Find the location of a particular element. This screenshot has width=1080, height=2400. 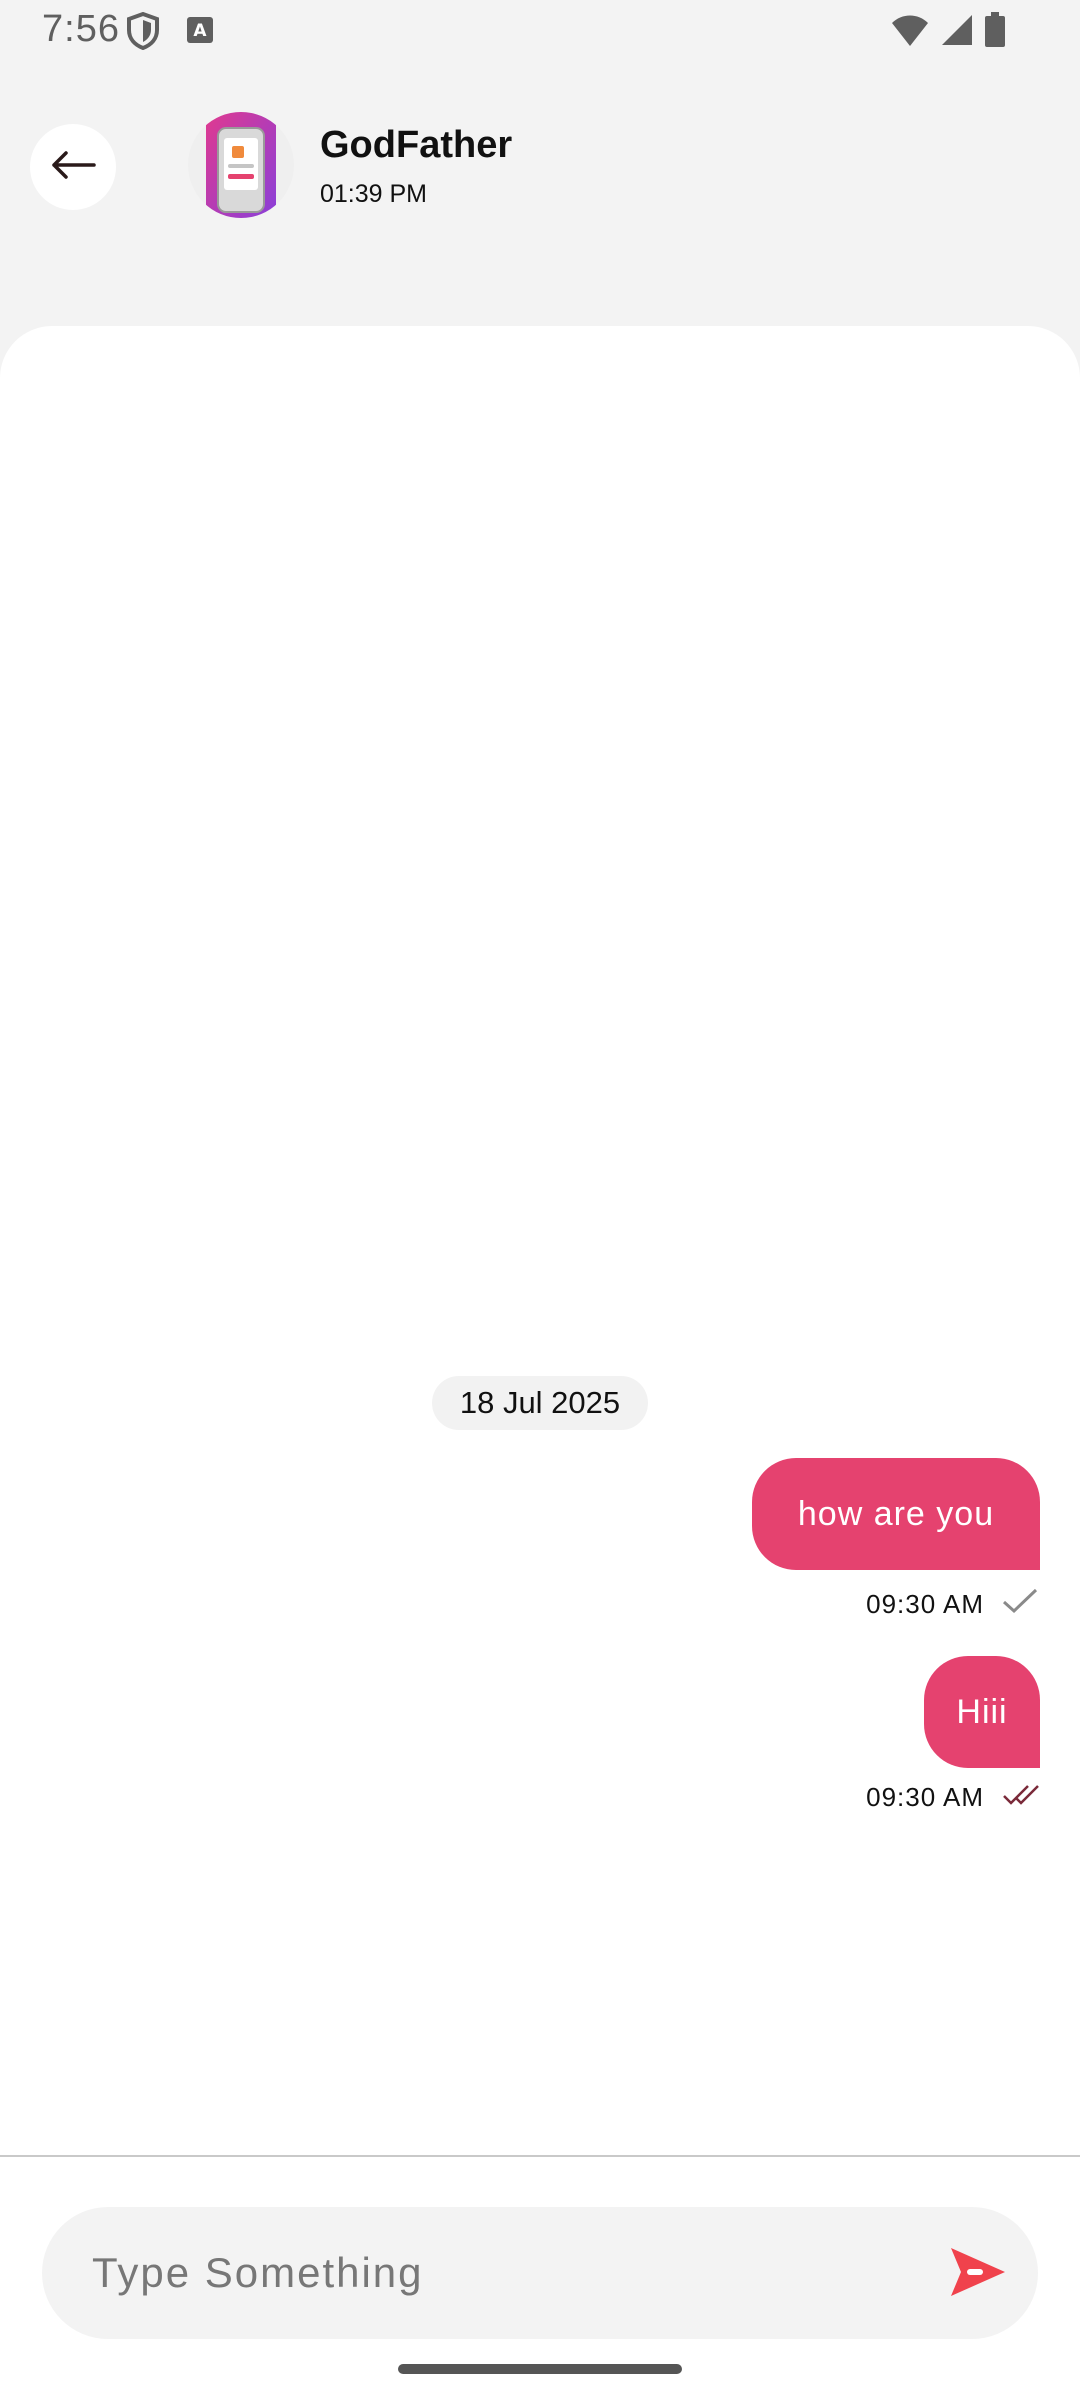

keyboard-a-icon: A is located at coordinates (200, 32).